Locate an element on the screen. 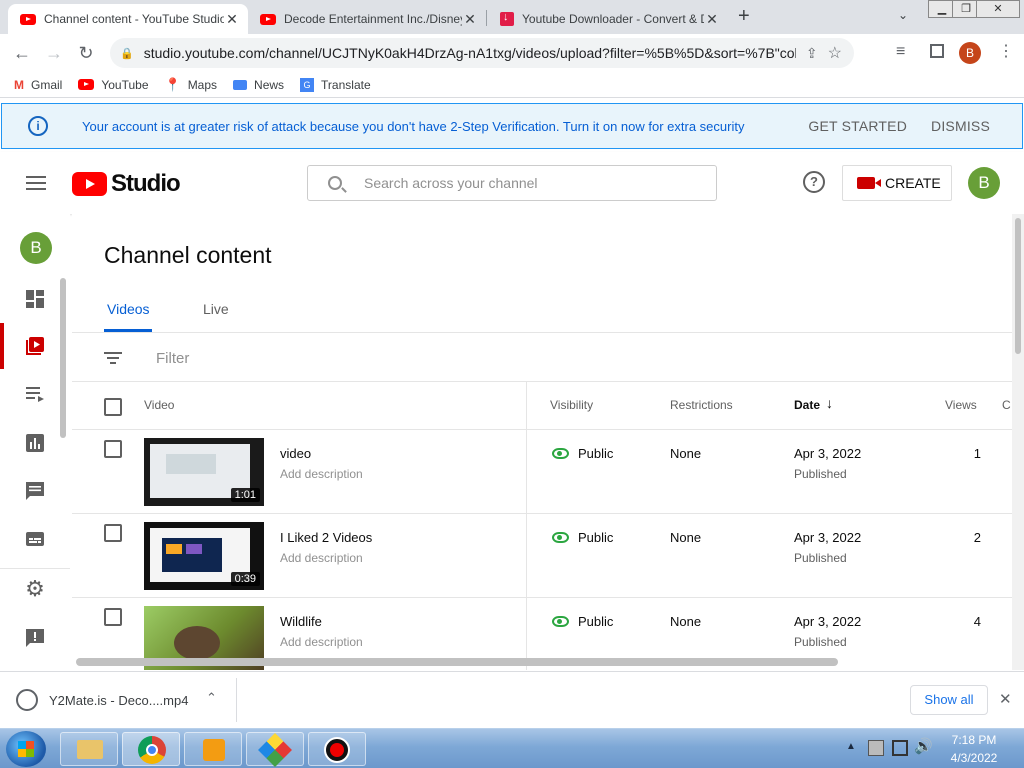 Image resolution: width=1024 pixels, height=768 pixels. windows-taskbar: ▲ 🔊 7:18 PM 4/3/2022 is located at coordinates (512, 748).